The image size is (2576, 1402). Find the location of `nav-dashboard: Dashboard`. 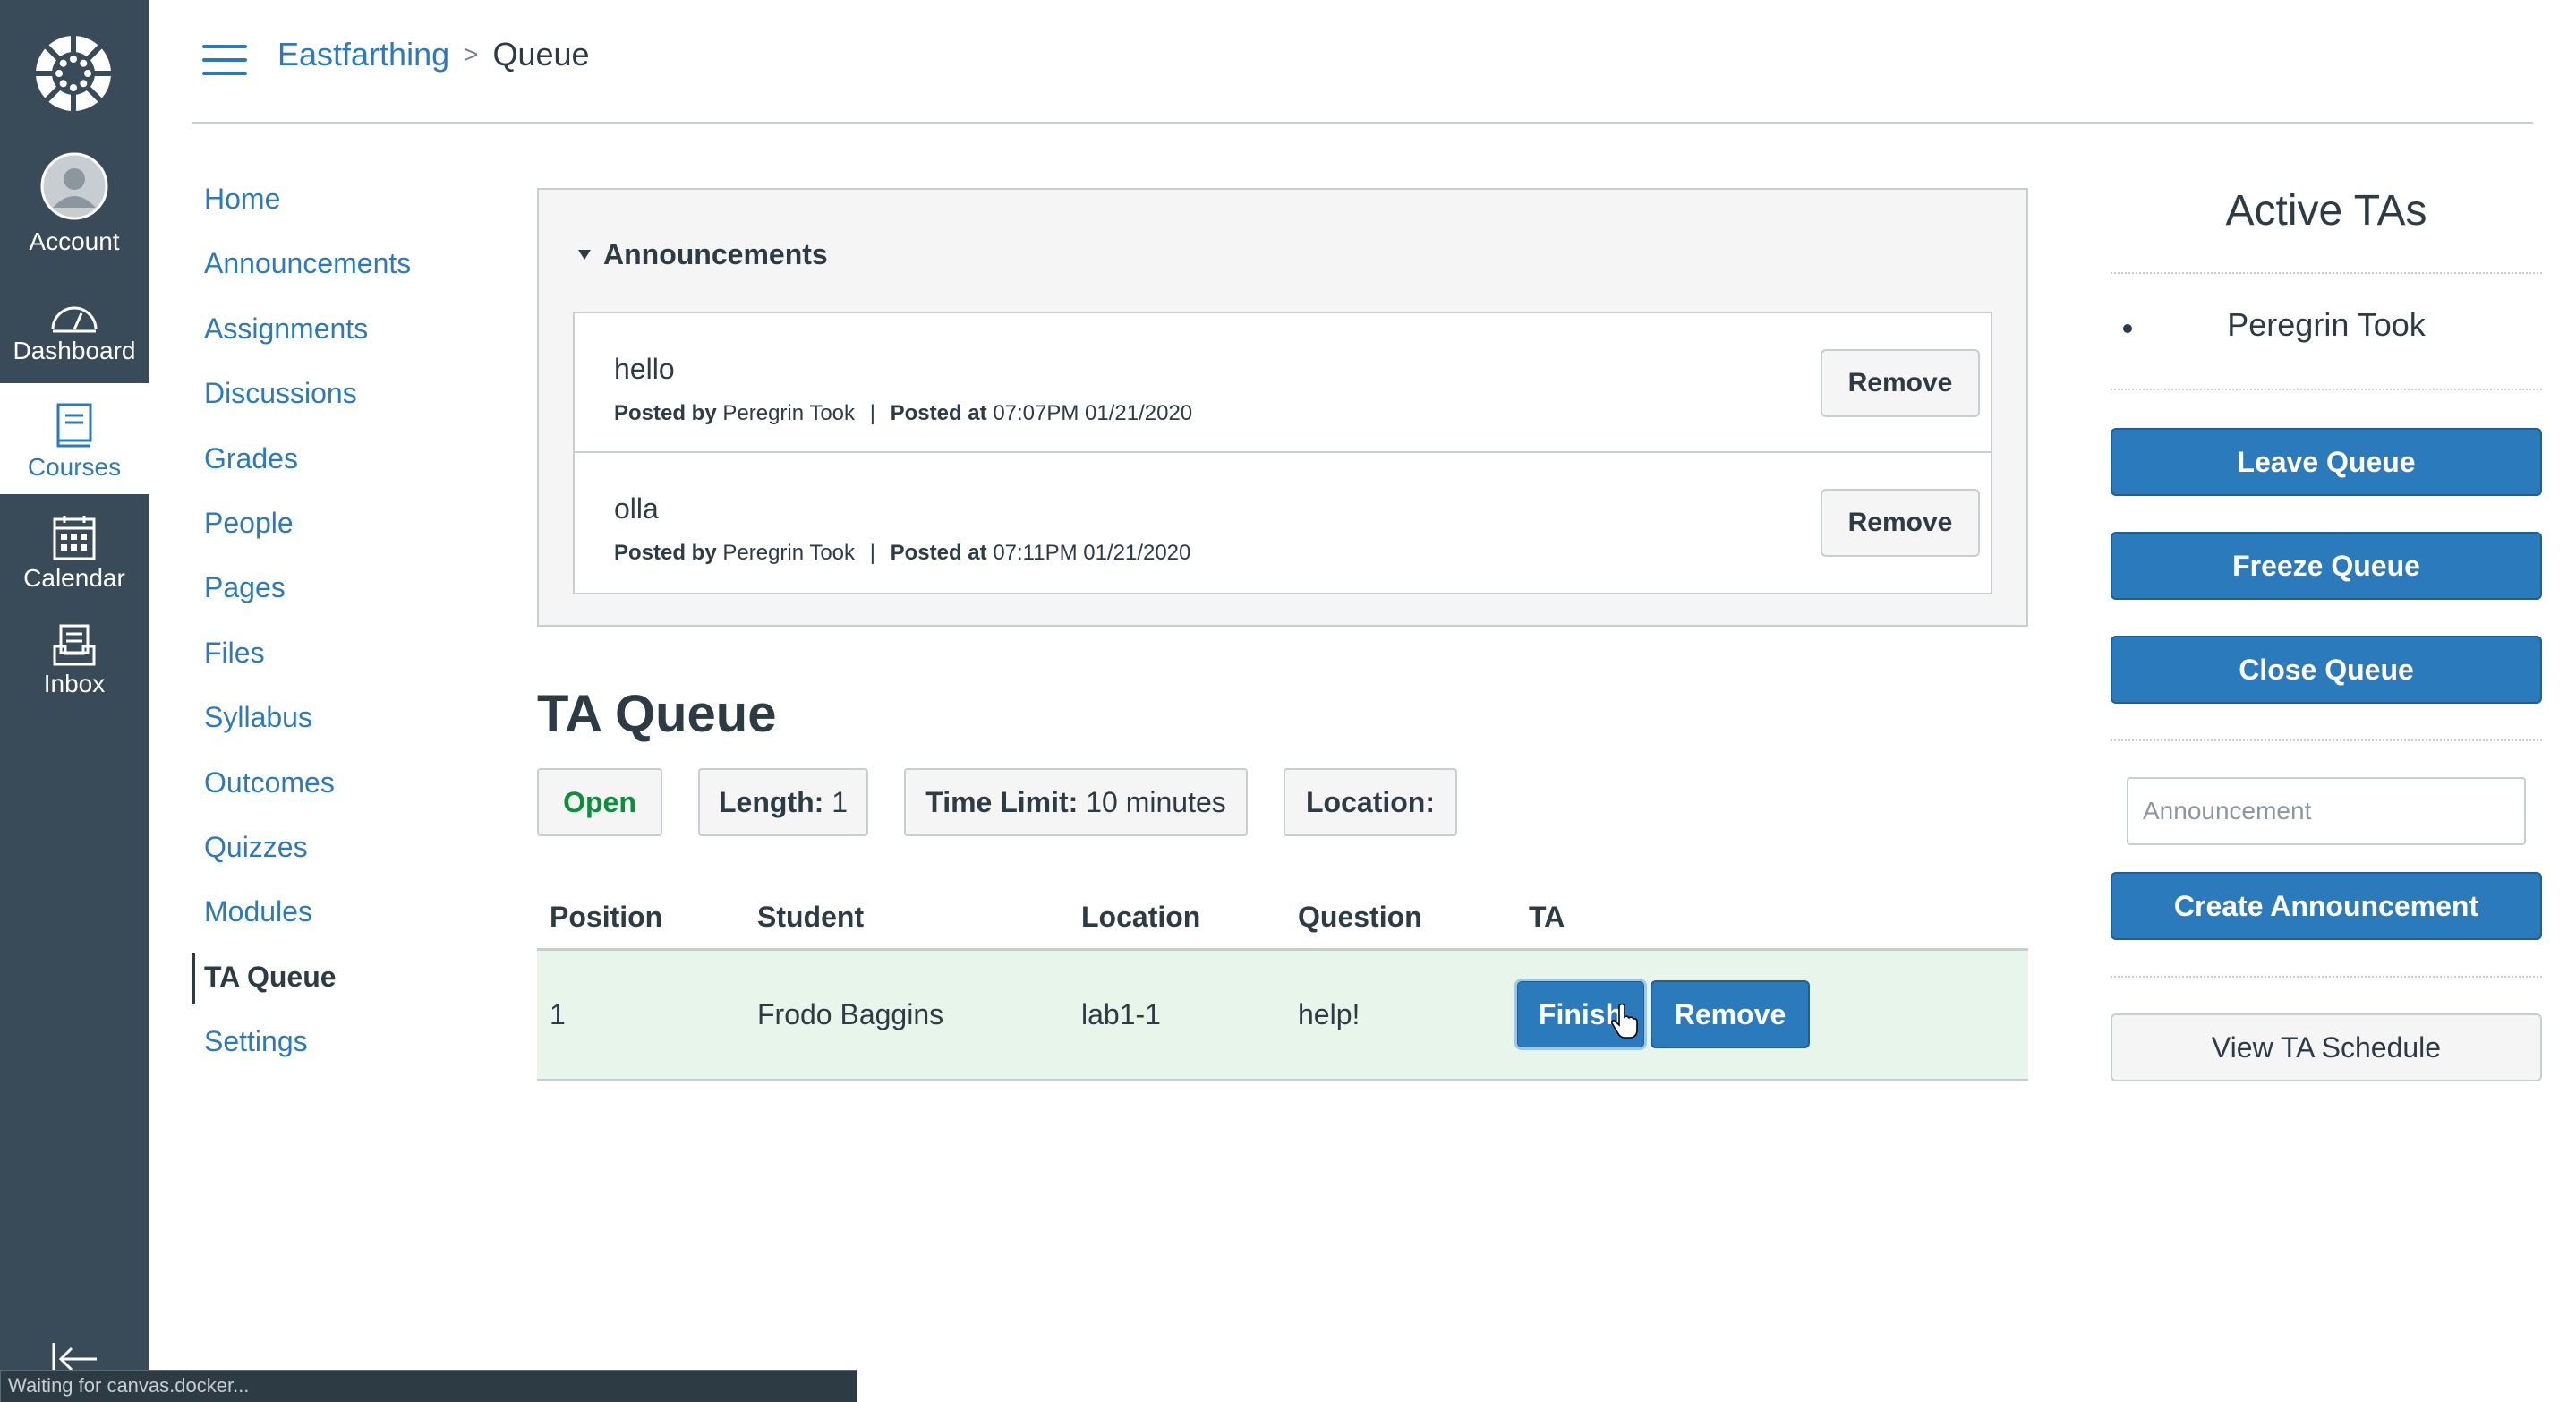

nav-dashboard: Dashboard is located at coordinates (74, 325).